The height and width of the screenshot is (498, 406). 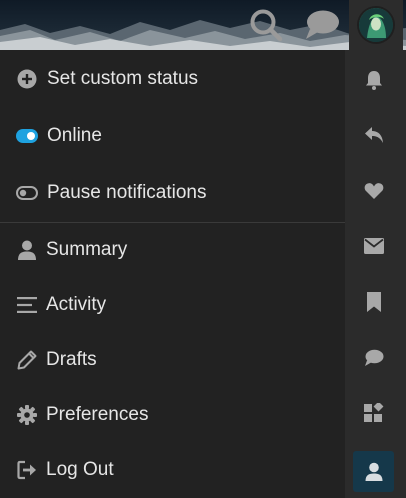 I want to click on replies-tab, so click(x=374, y=135).